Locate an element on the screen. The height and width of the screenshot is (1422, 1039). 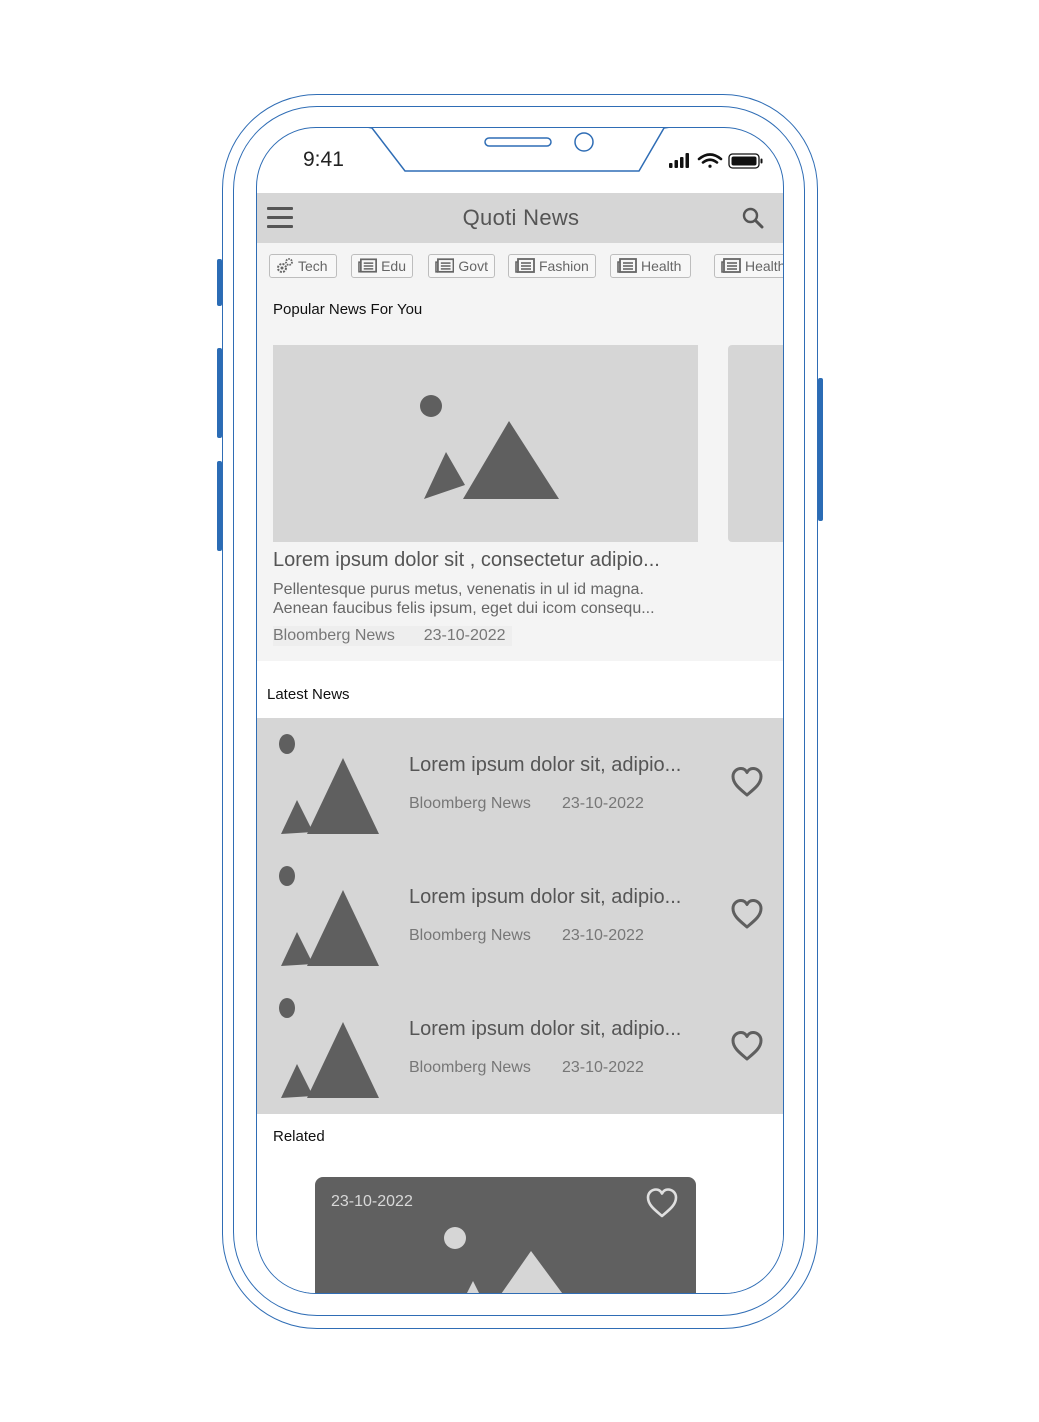
battery-icon is located at coordinates (745, 161).